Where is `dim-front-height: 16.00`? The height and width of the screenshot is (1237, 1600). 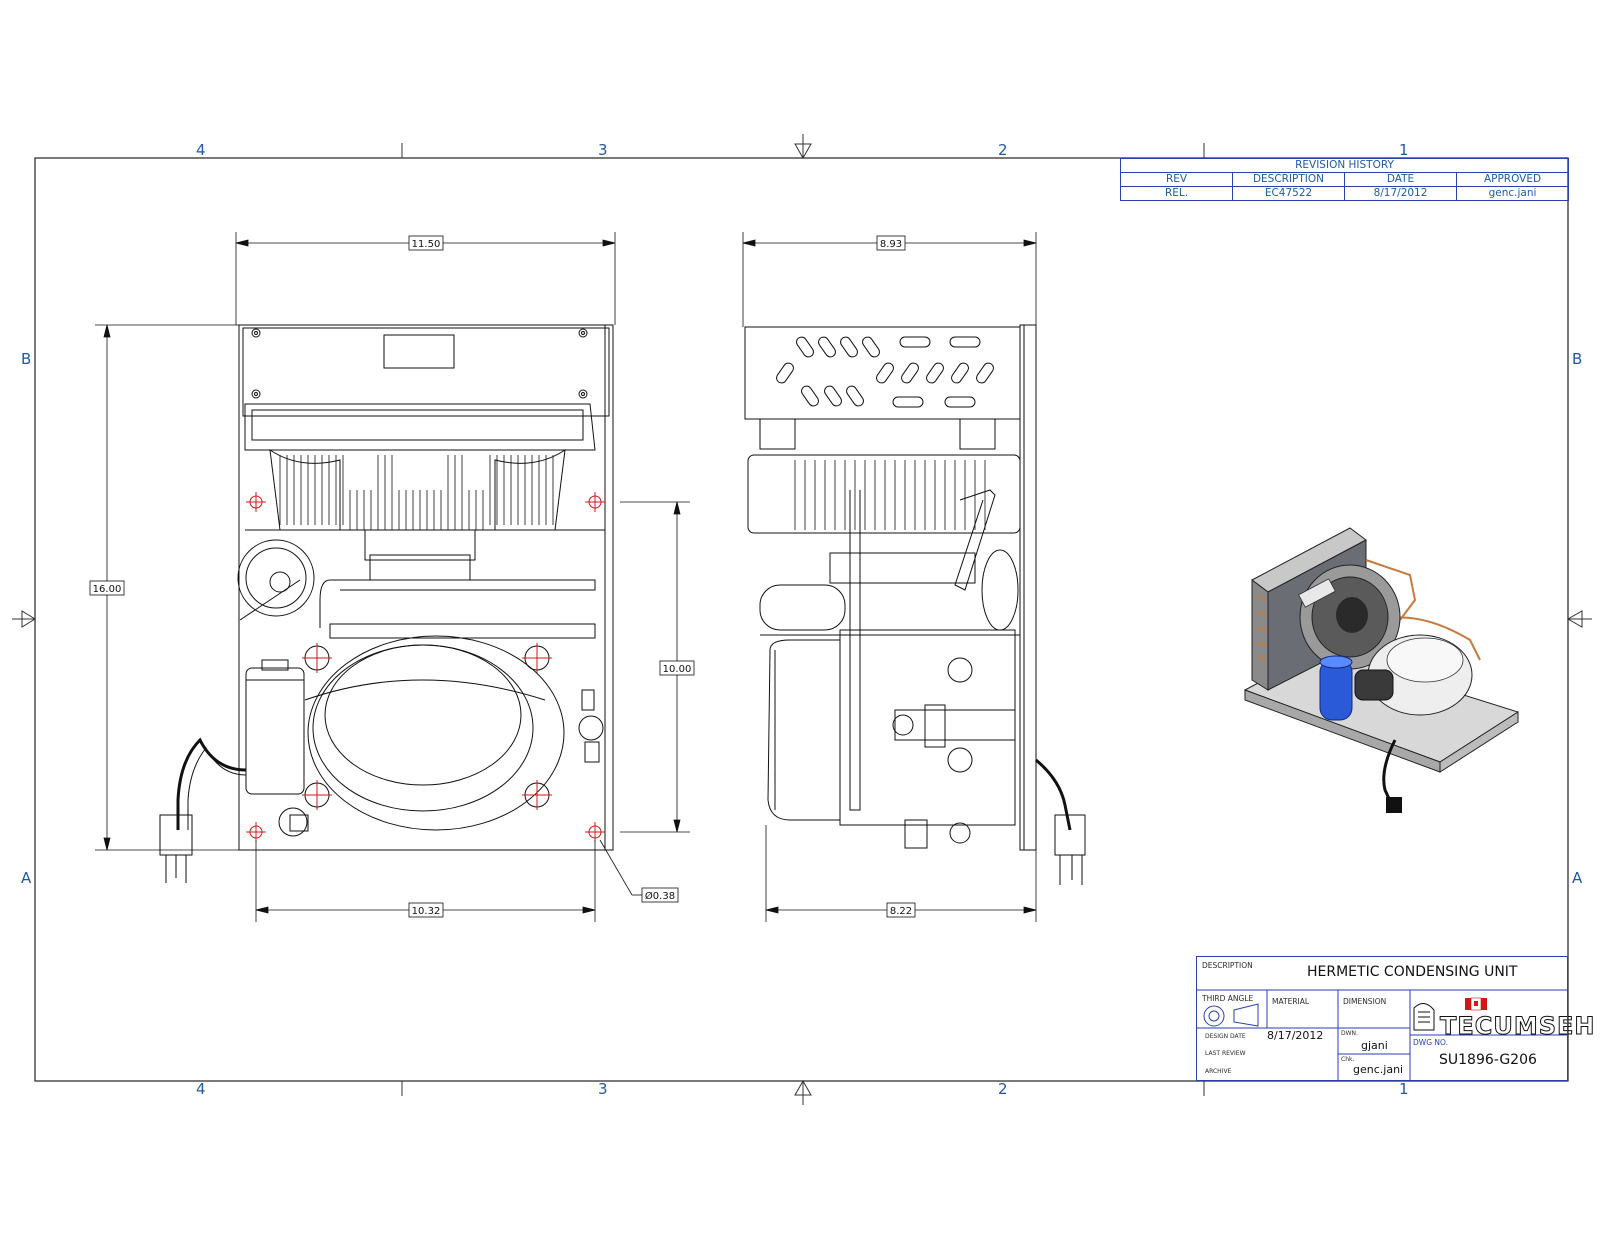 dim-front-height: 16.00 is located at coordinates (107, 589).